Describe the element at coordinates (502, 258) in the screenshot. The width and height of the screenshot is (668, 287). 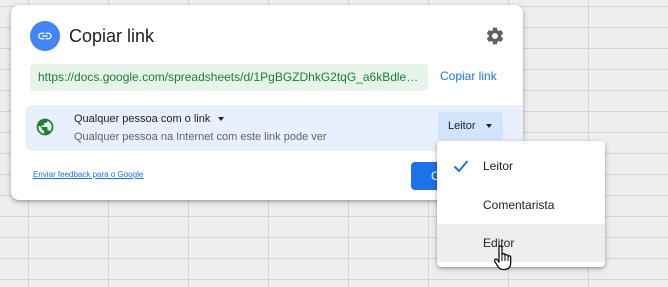
I see `hand-pointer-icon` at that location.